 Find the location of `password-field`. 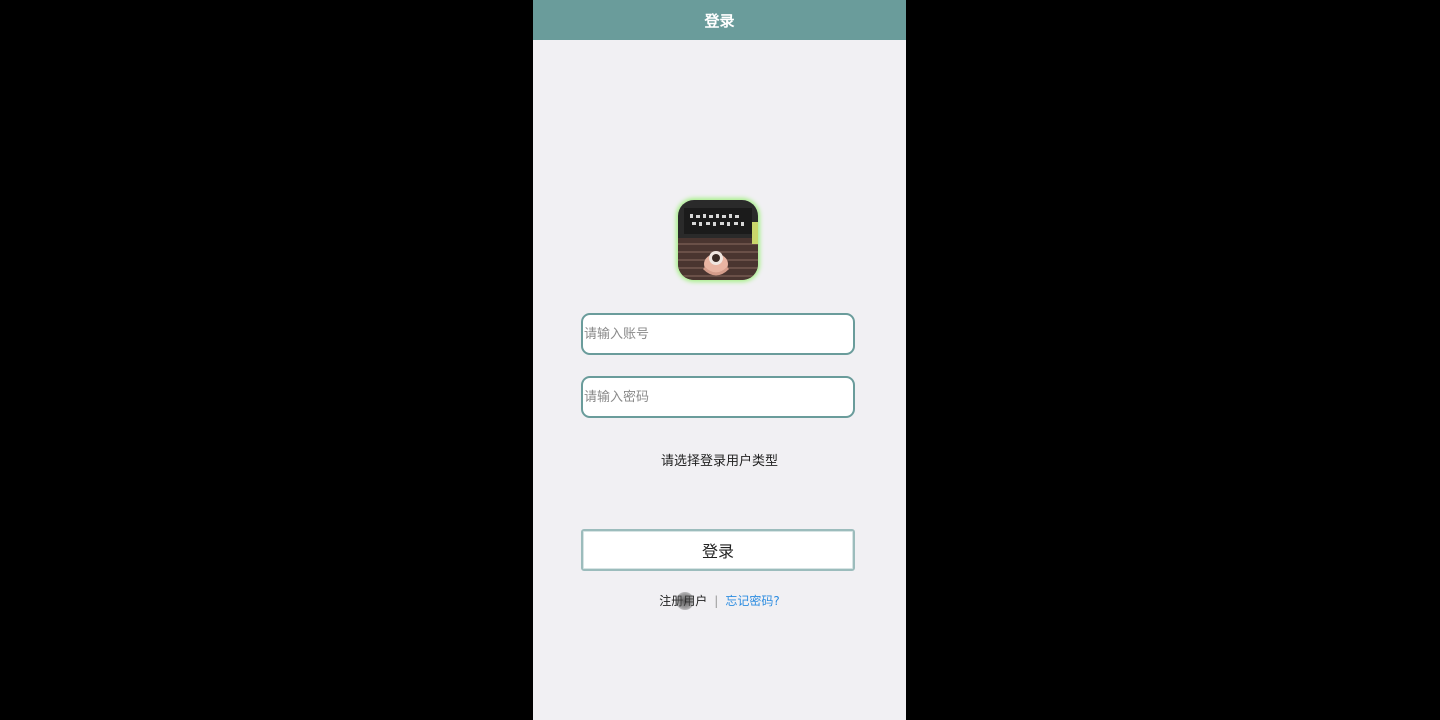

password-field is located at coordinates (718, 397).